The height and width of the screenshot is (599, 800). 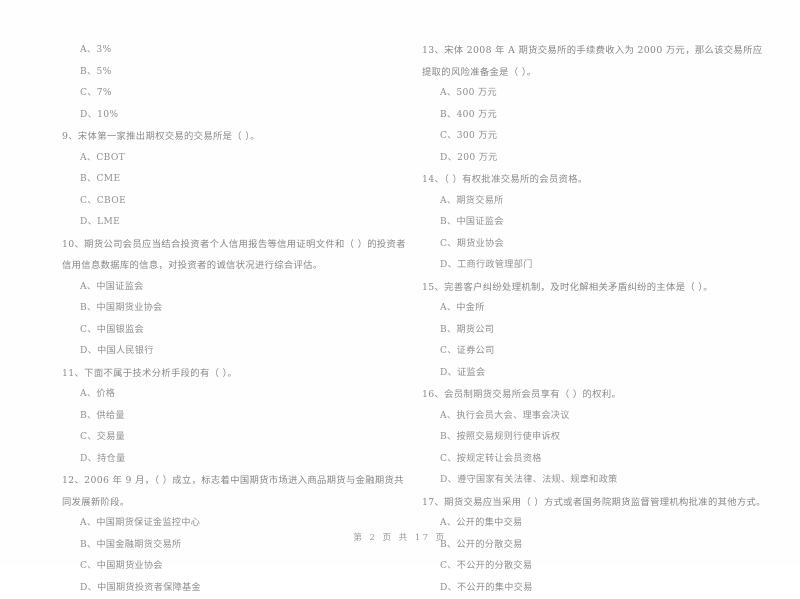 What do you see at coordinates (603, 567) in the screenshot?
I see `question-option: C、不公开的分散交易` at bounding box center [603, 567].